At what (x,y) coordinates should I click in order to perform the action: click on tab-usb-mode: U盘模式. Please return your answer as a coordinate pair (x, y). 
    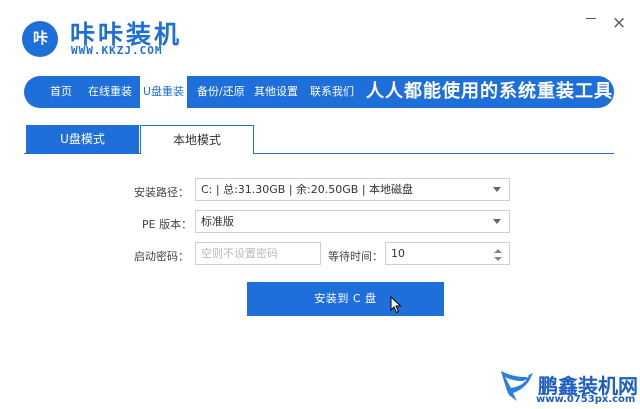
    Looking at the image, I should click on (82, 139).